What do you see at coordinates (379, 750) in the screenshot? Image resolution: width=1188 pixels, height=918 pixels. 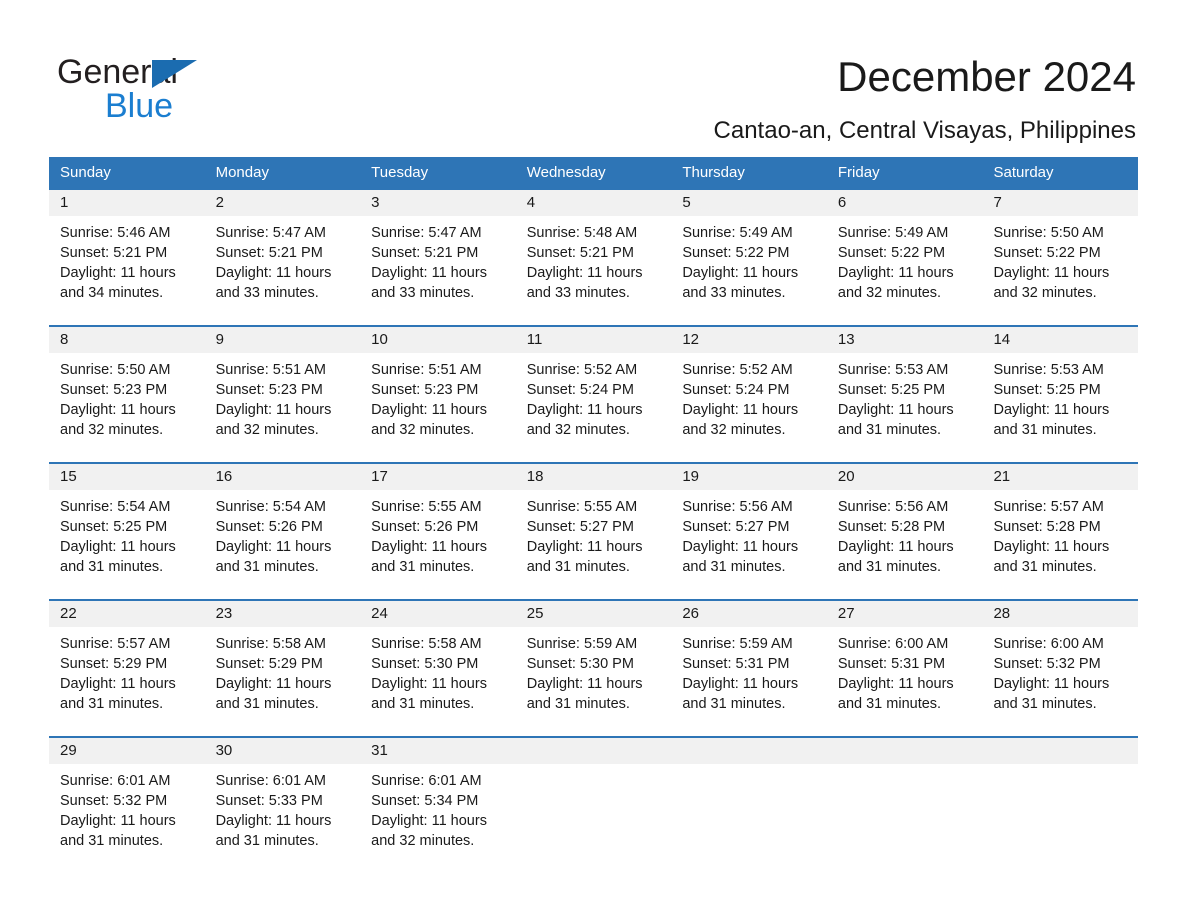 I see `day-number: 31` at bounding box center [379, 750].